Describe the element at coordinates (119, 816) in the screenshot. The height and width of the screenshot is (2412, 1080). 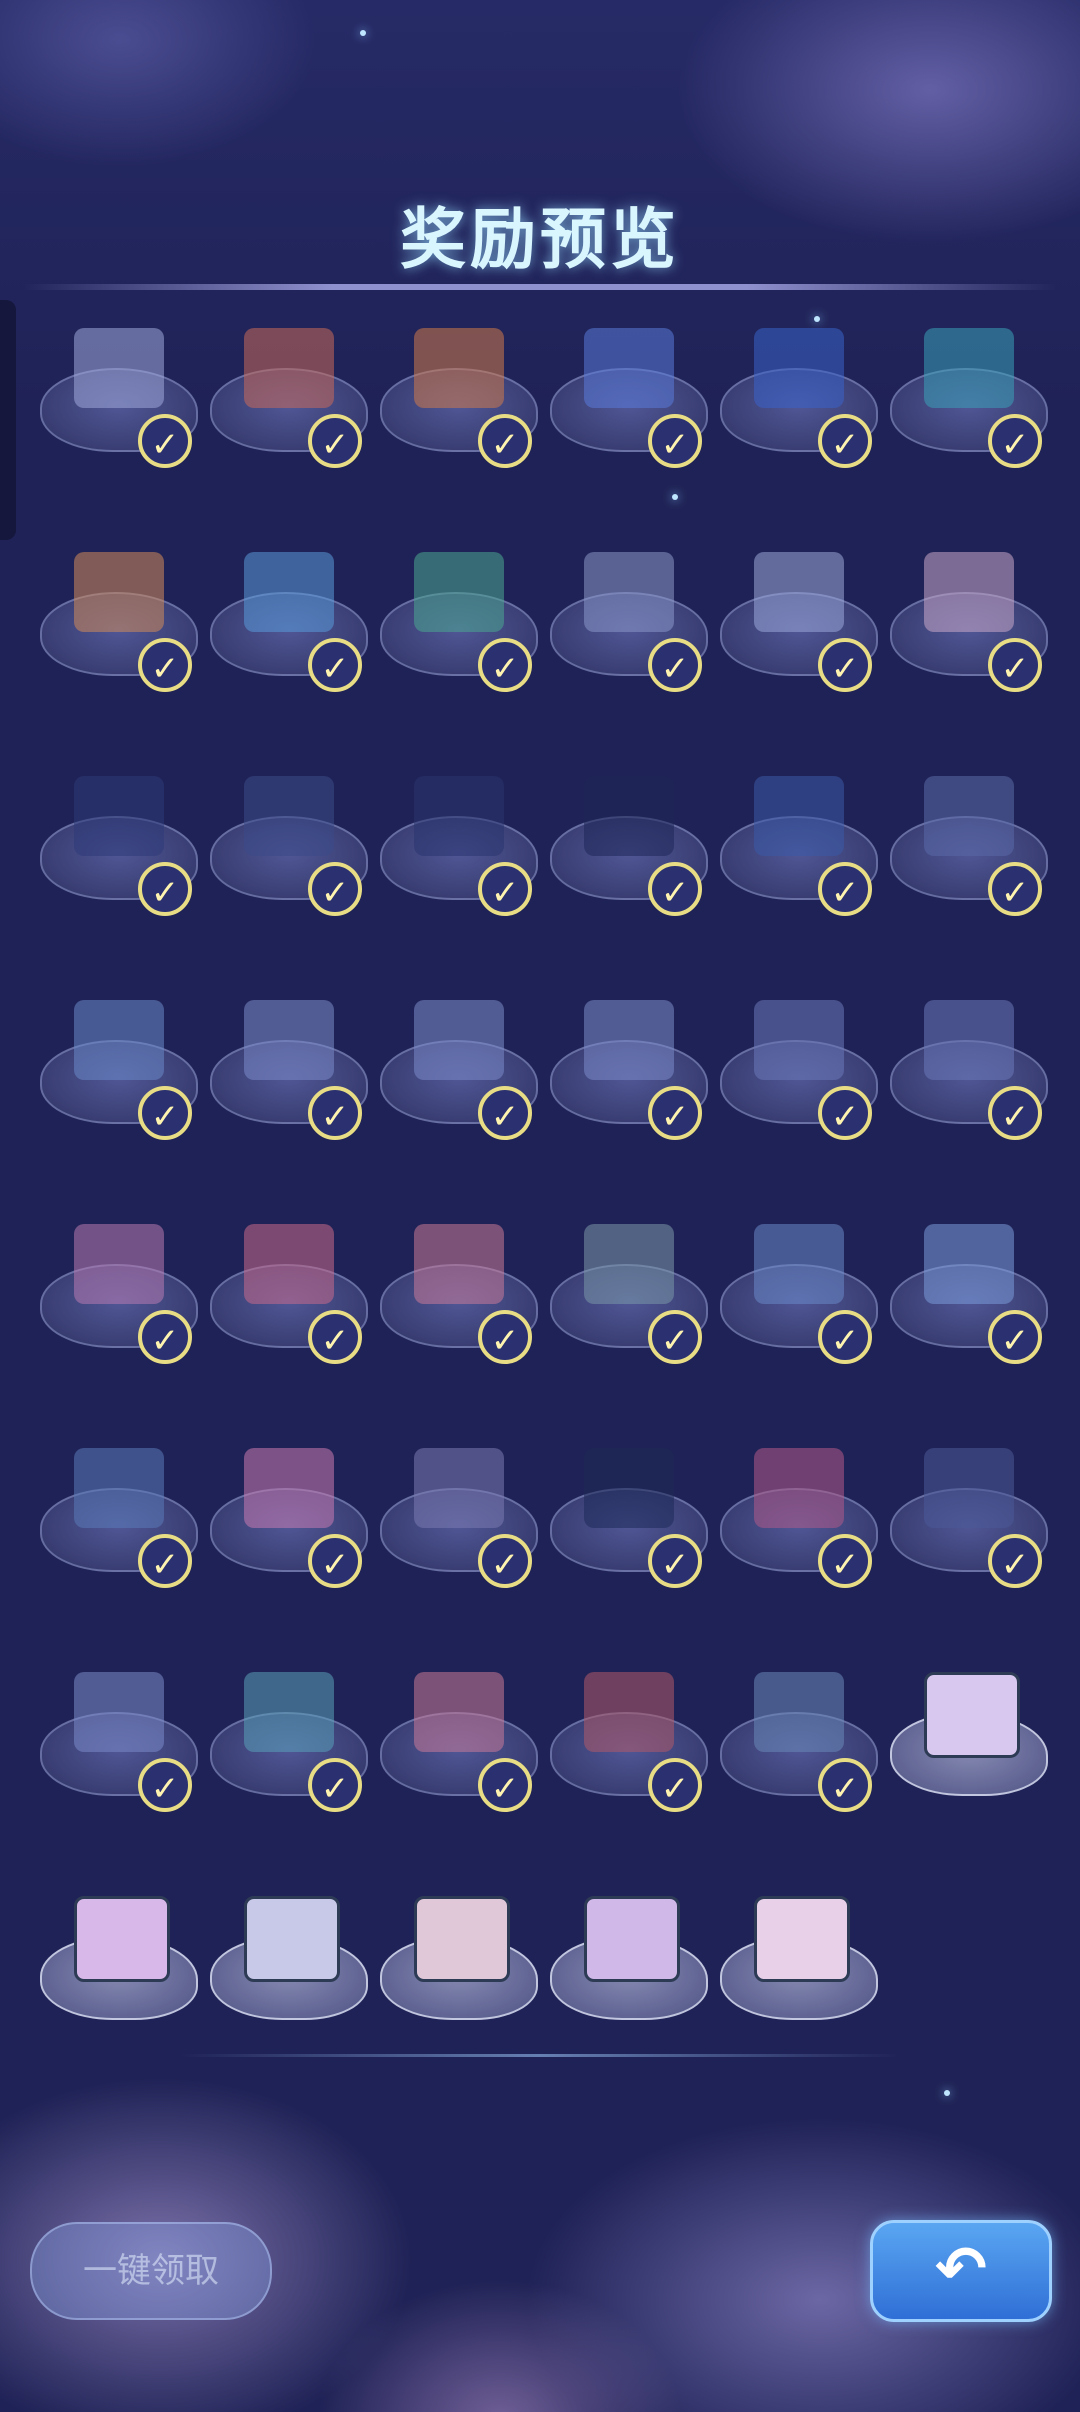
I see `striped-wall-icon` at that location.